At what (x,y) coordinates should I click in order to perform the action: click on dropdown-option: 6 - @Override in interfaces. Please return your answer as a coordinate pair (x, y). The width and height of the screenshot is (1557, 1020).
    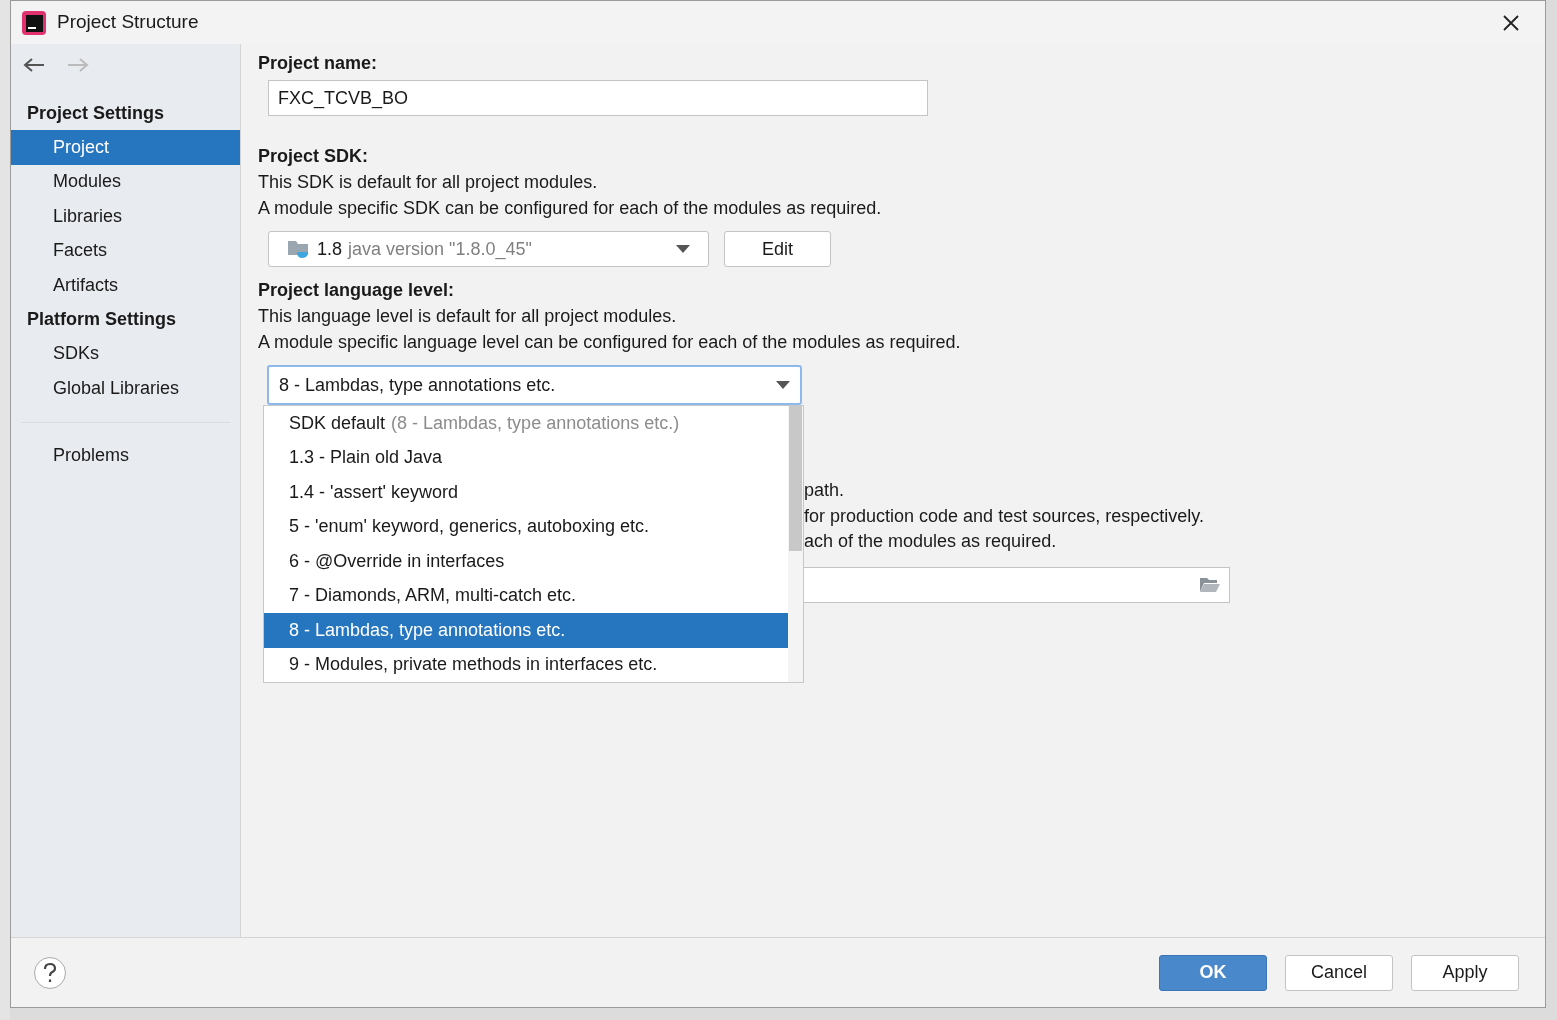
    Looking at the image, I should click on (526, 561).